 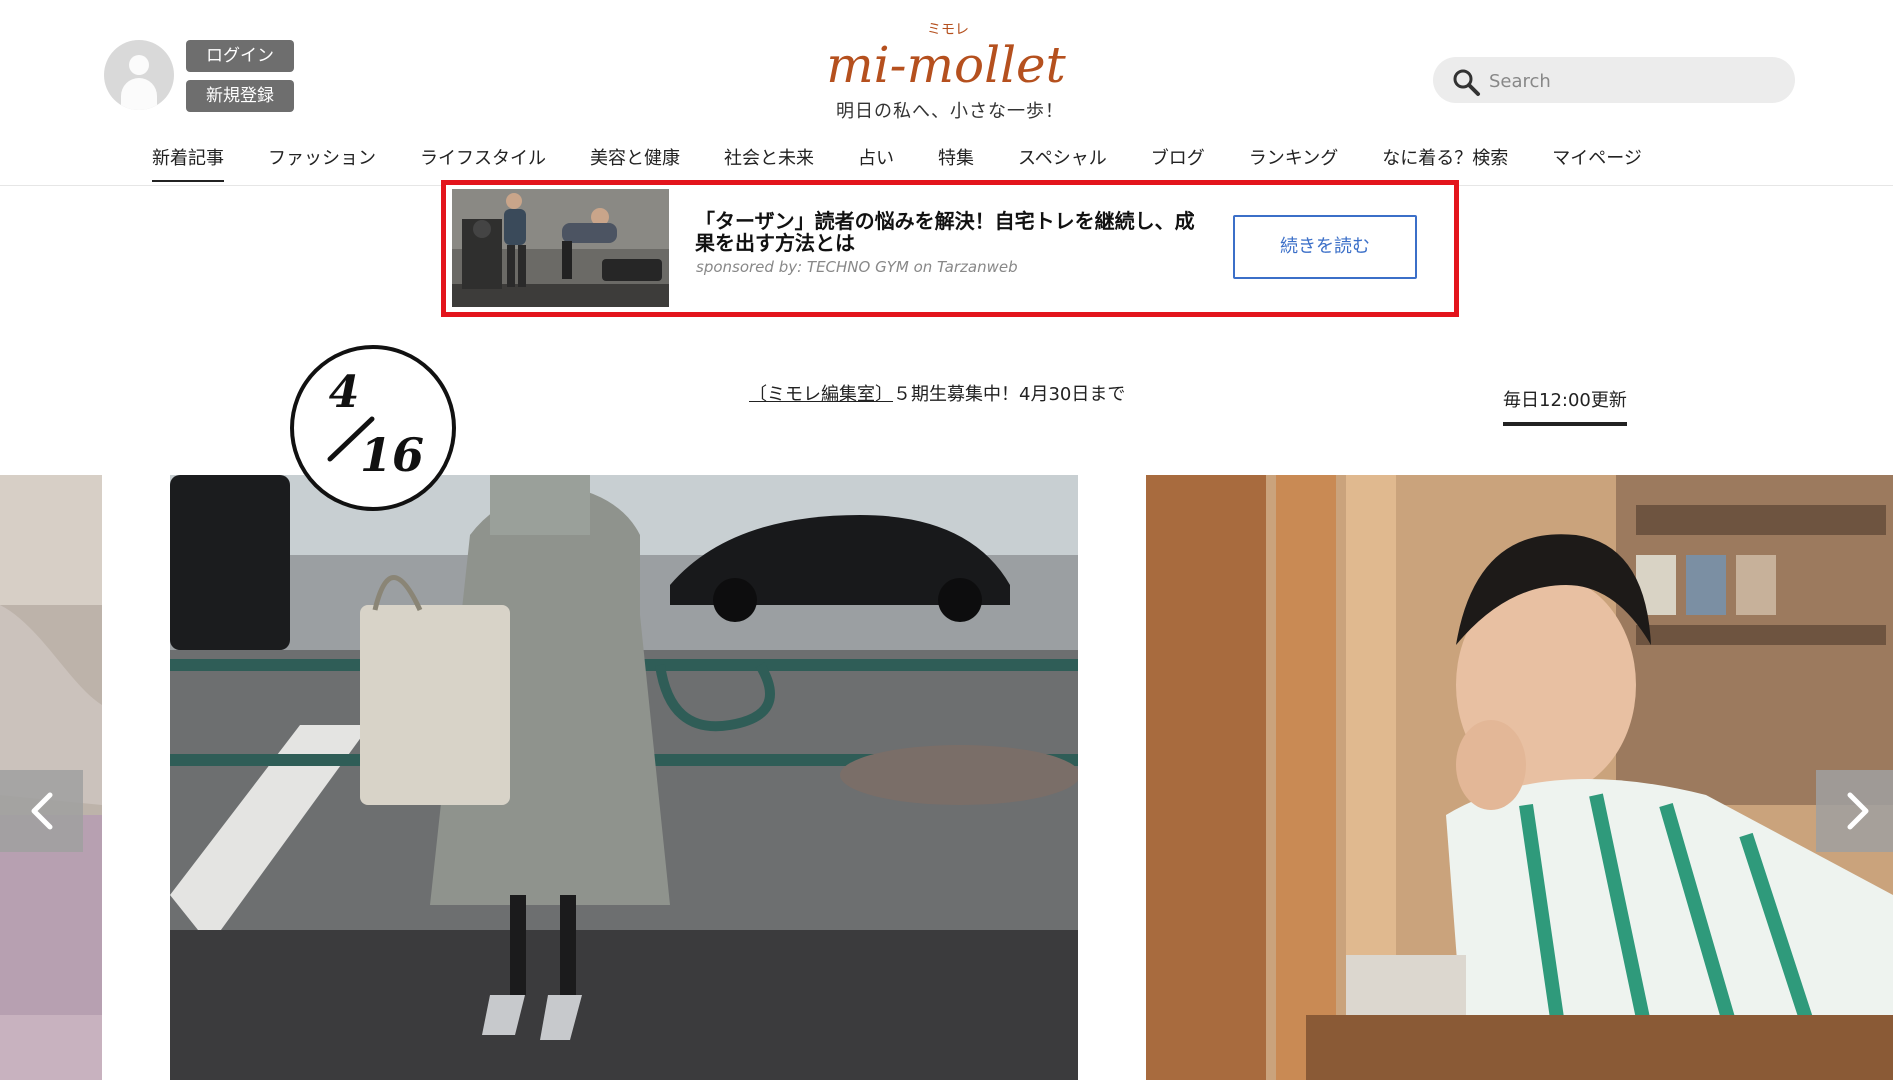 What do you see at coordinates (1178, 161) in the screenshot?
I see `nav-item-blog: ブログ` at bounding box center [1178, 161].